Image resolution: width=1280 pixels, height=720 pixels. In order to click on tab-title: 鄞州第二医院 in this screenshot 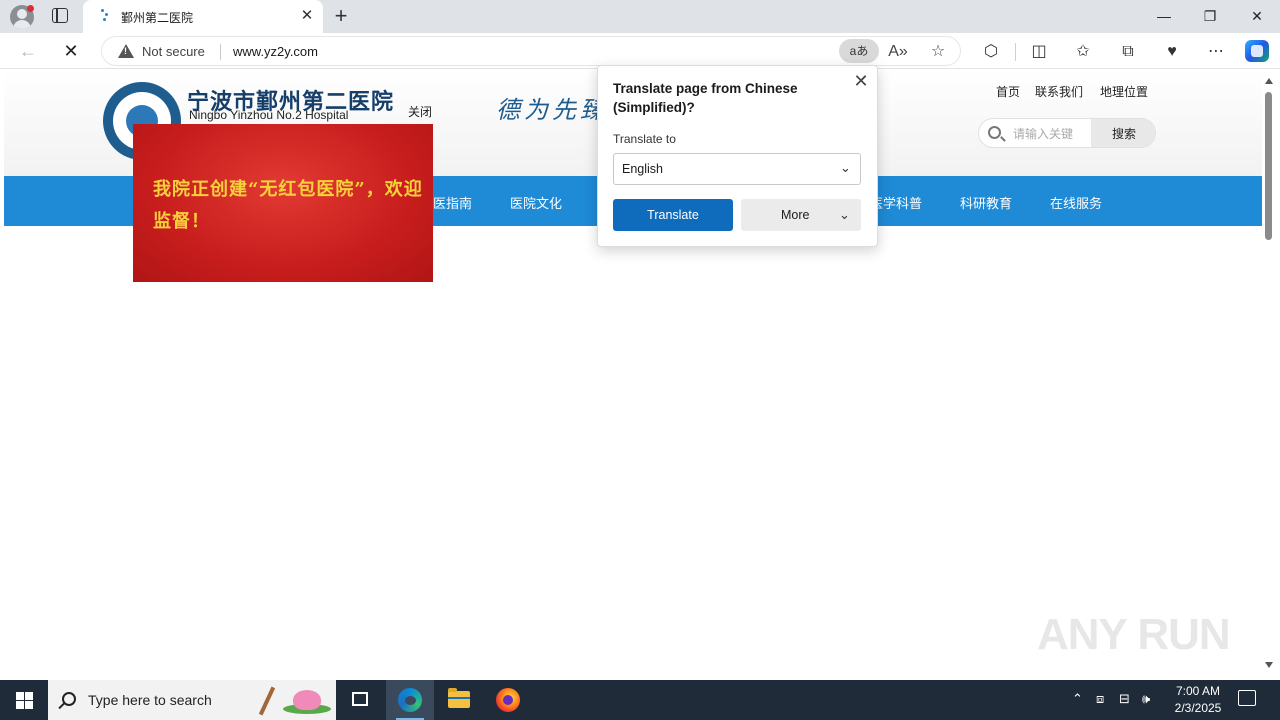, I will do `click(157, 18)`.